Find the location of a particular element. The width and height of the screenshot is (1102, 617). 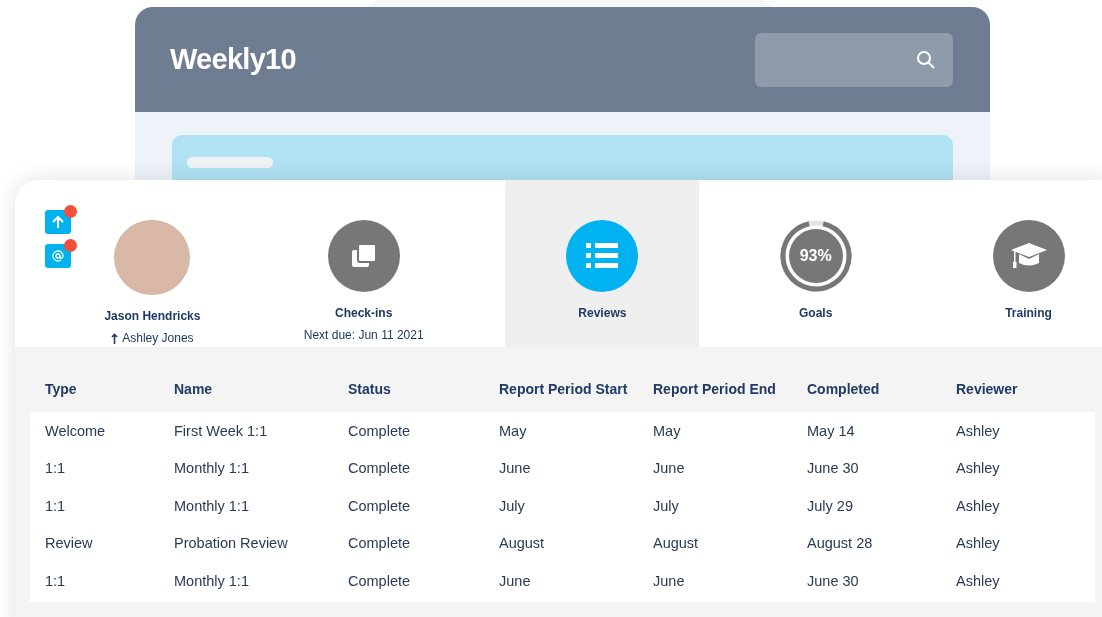

column-header: Completed is located at coordinates (843, 389).